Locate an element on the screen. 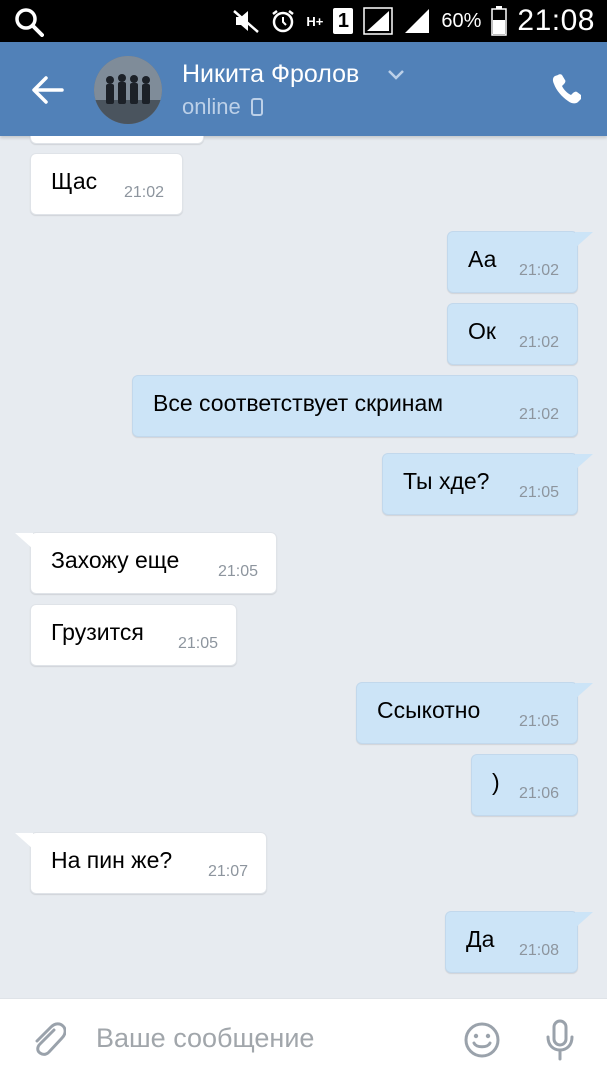 The height and width of the screenshot is (1081, 607). message-text: Щас is located at coordinates (74, 181).